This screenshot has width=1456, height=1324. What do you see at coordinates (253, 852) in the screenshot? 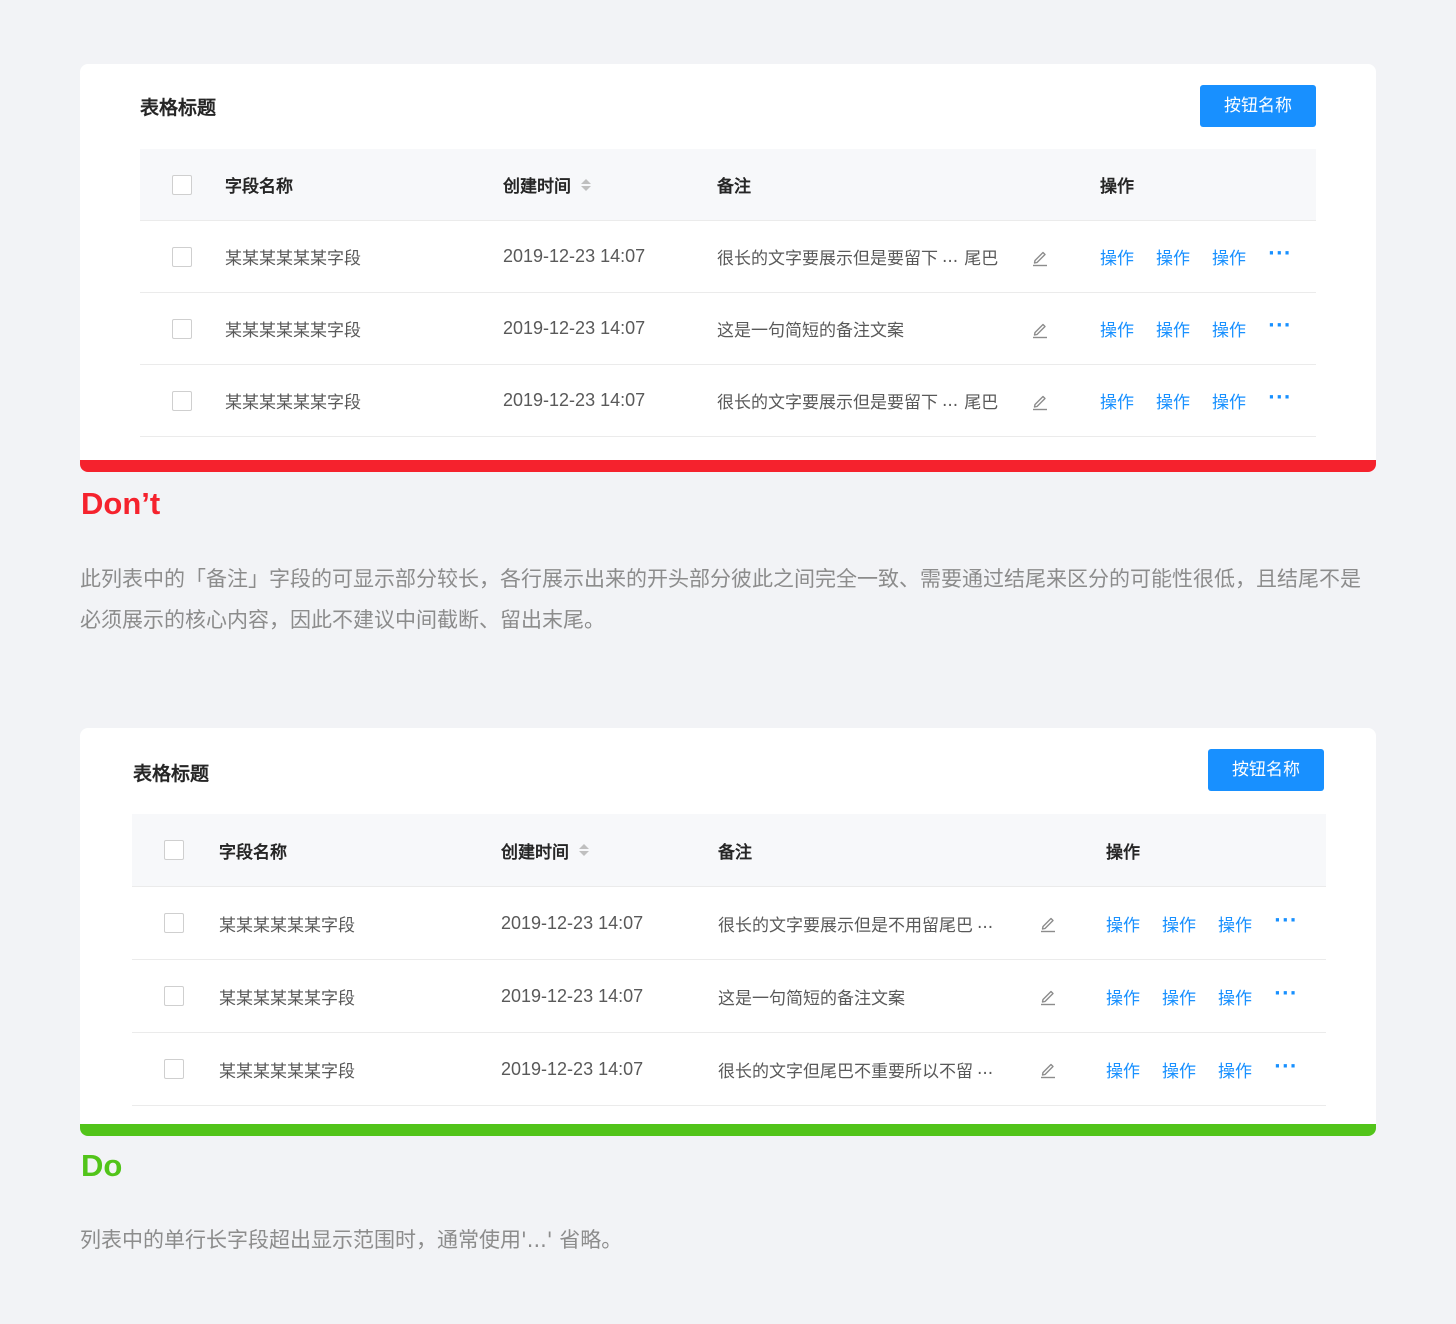
I see `column-header-name: 字段名称` at bounding box center [253, 852].